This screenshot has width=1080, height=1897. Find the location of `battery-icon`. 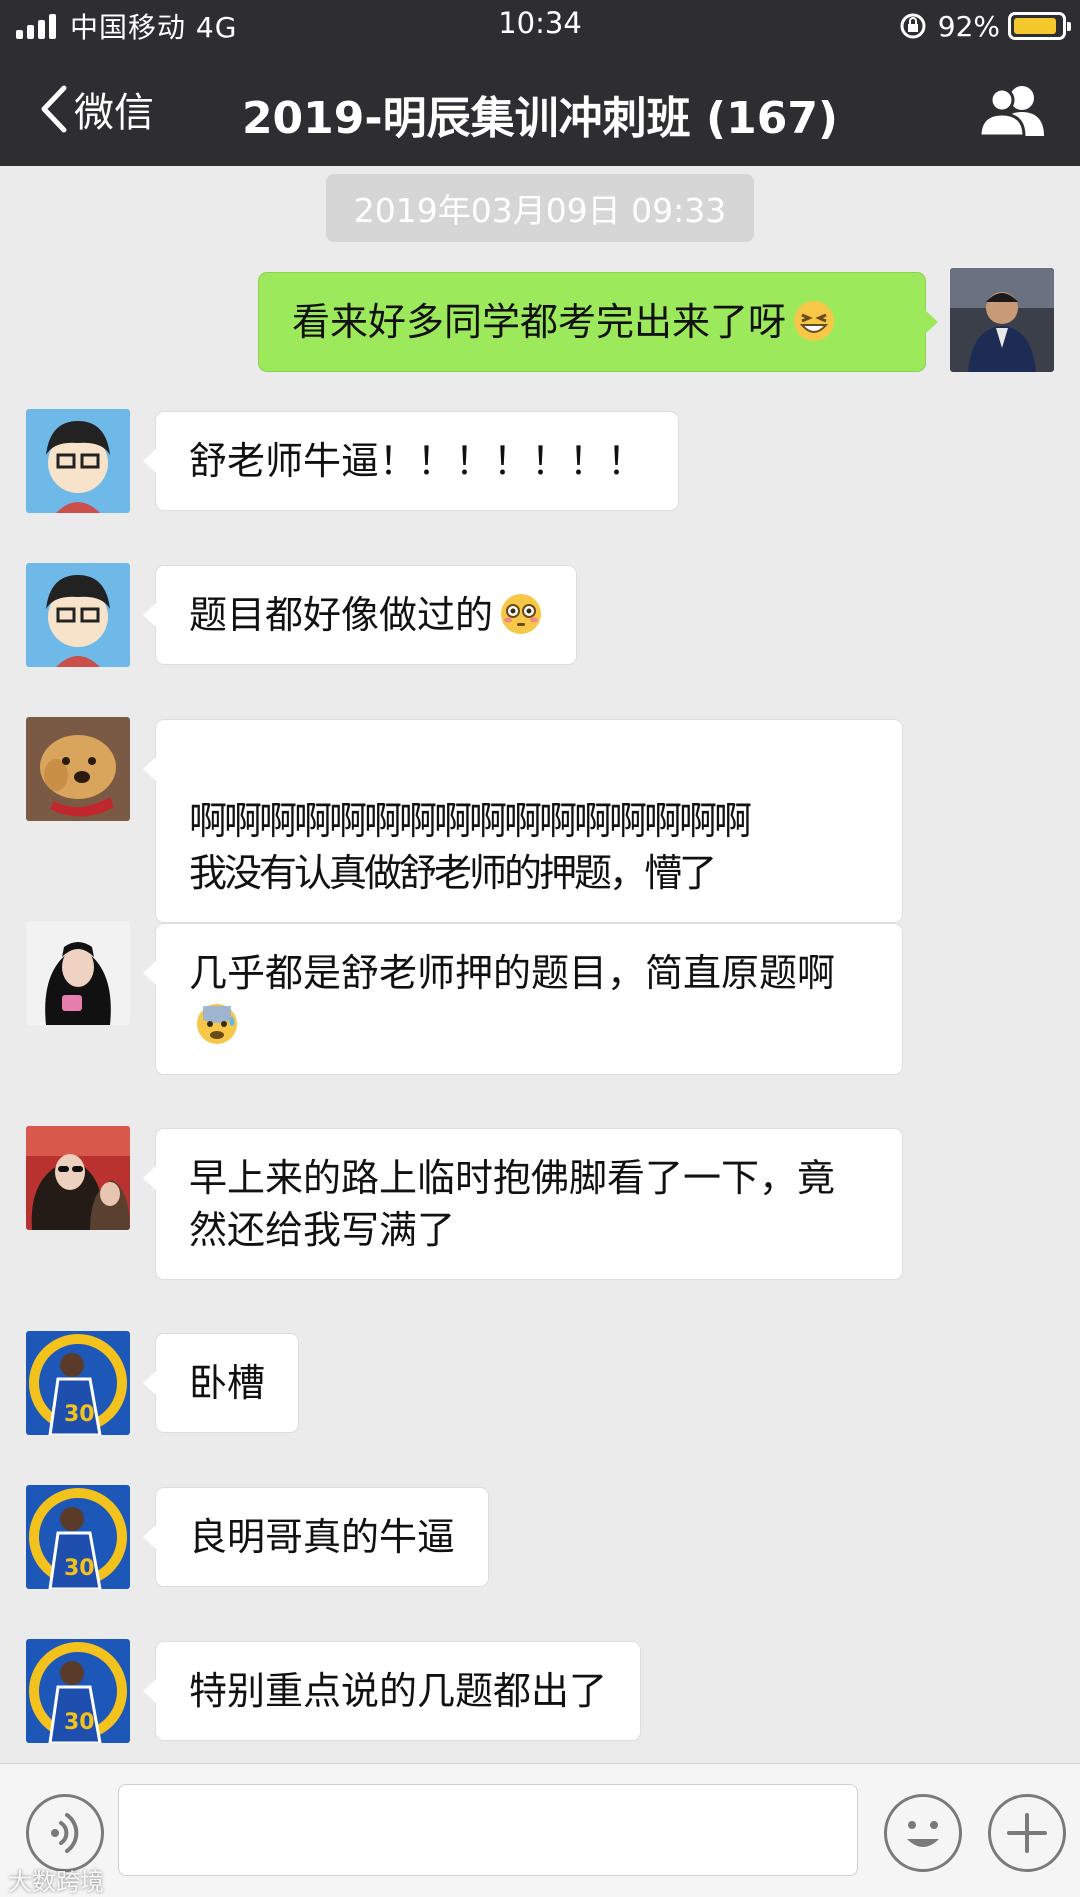

battery-icon is located at coordinates (1039, 26).